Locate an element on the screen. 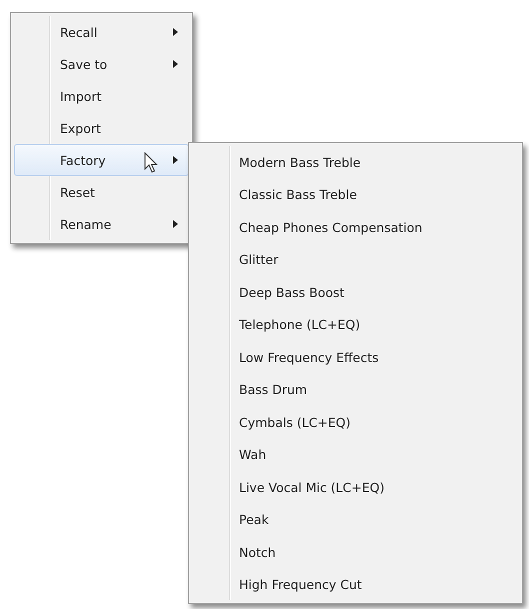 The height and width of the screenshot is (609, 529). menu-item: Wah is located at coordinates (355, 454).